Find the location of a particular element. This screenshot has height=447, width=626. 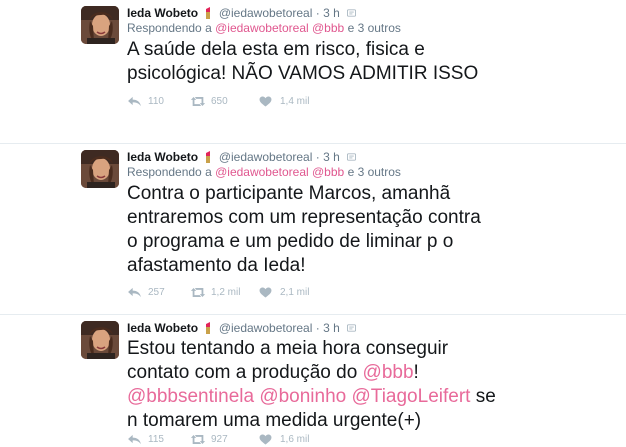

retweet-count: 1,2 mil is located at coordinates (226, 292).